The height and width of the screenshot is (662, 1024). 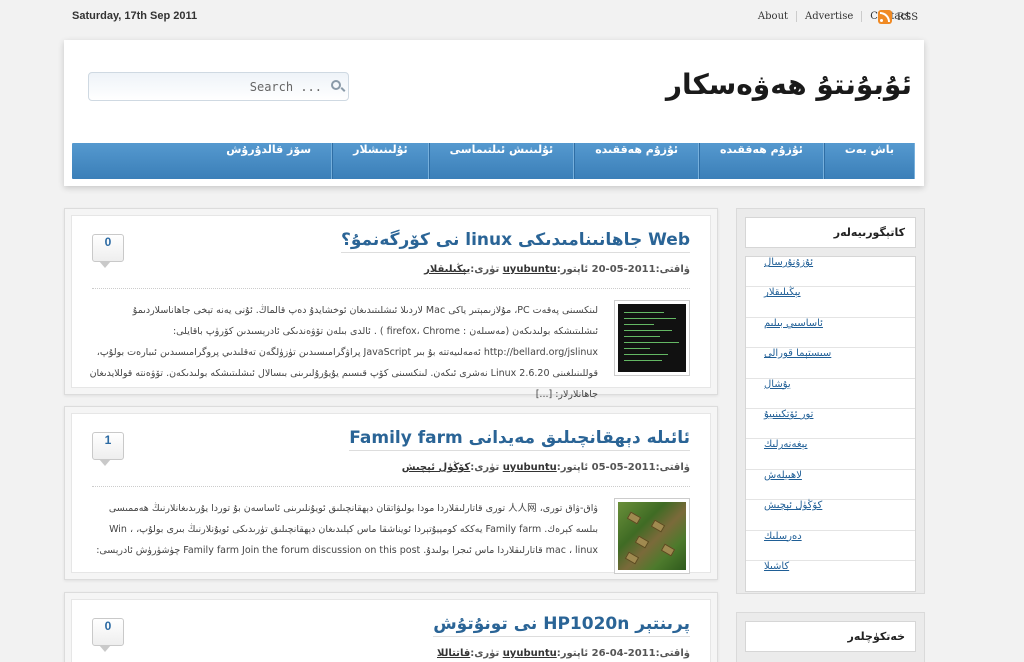 I want to click on category-link: يۇشال, so click(x=830, y=394).